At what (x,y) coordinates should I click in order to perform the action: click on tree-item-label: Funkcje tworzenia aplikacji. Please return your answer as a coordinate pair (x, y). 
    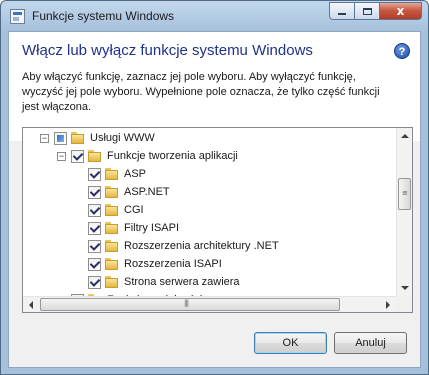
    Looking at the image, I should click on (172, 156).